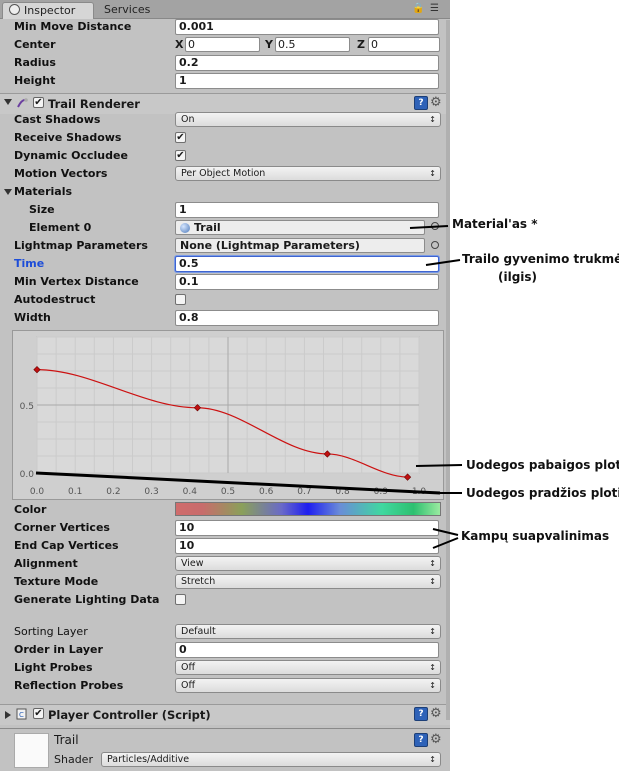 The height and width of the screenshot is (771, 619). What do you see at coordinates (542, 493) in the screenshot?
I see `annotation-tail-start: Uodegos pradžios plotis` at bounding box center [542, 493].